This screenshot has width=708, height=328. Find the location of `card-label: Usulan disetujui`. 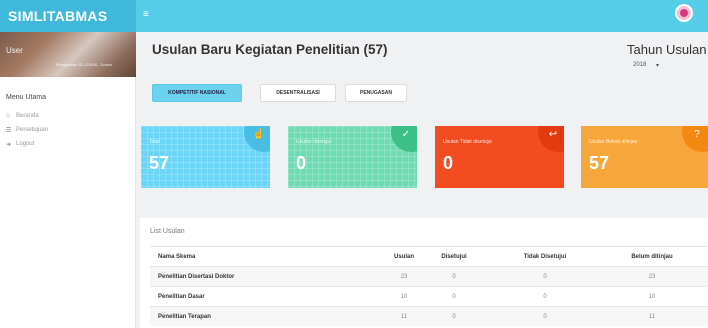

card-label: Usulan disetujui is located at coordinates (314, 142).